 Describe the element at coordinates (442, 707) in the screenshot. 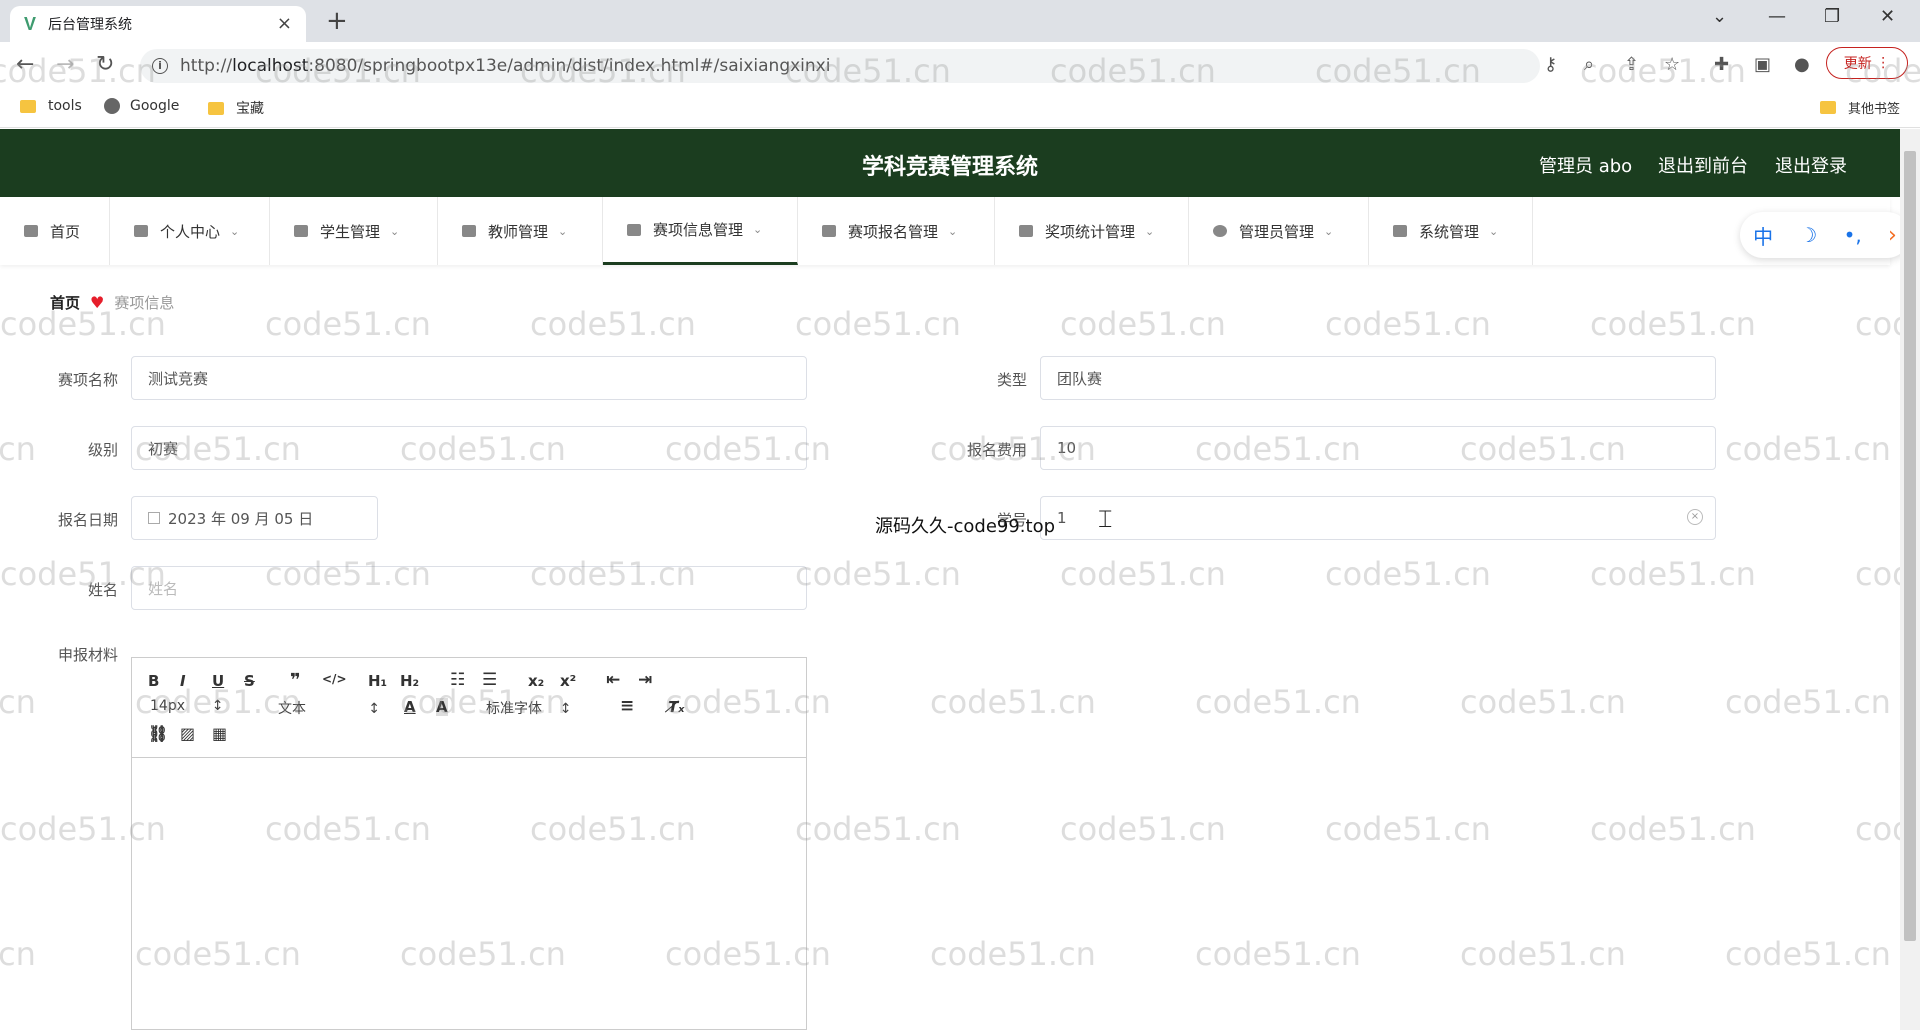

I see `background-color-icon: A` at that location.